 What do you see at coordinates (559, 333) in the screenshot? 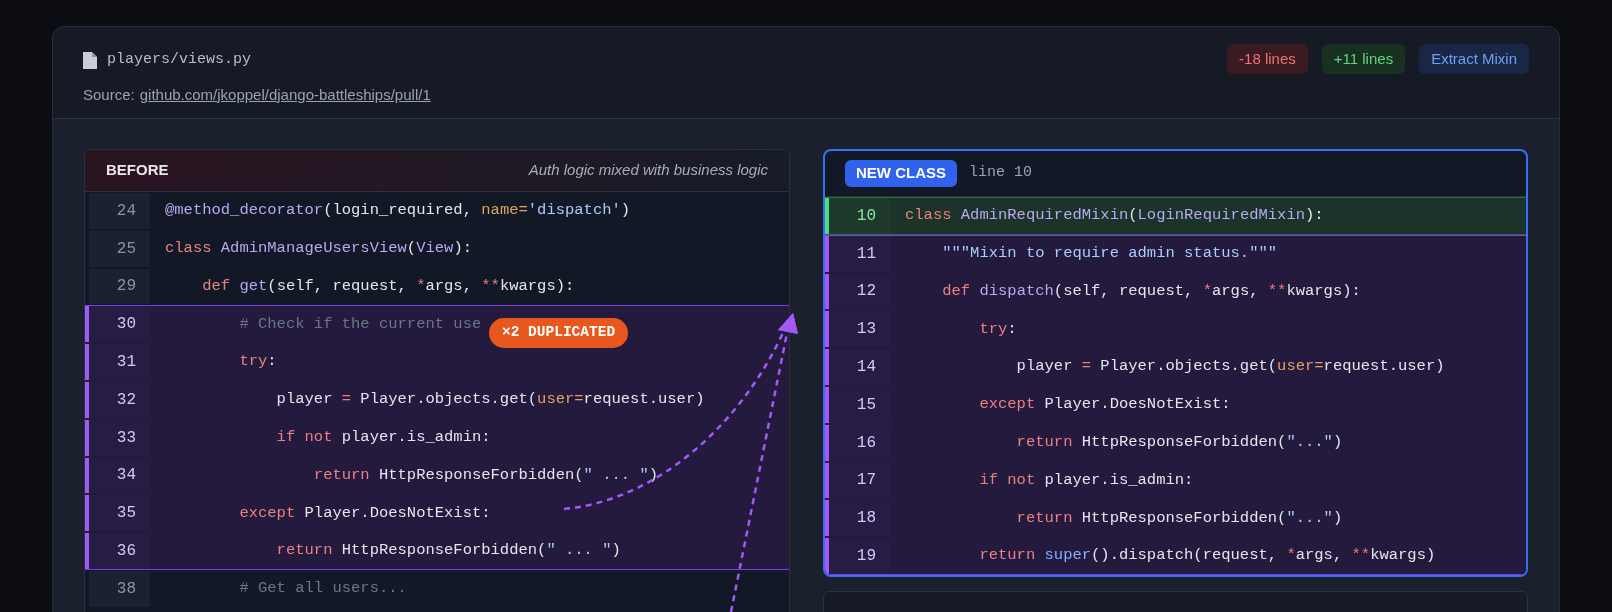
I see `duplicated-callout: ×2 DUPLICATED` at bounding box center [559, 333].